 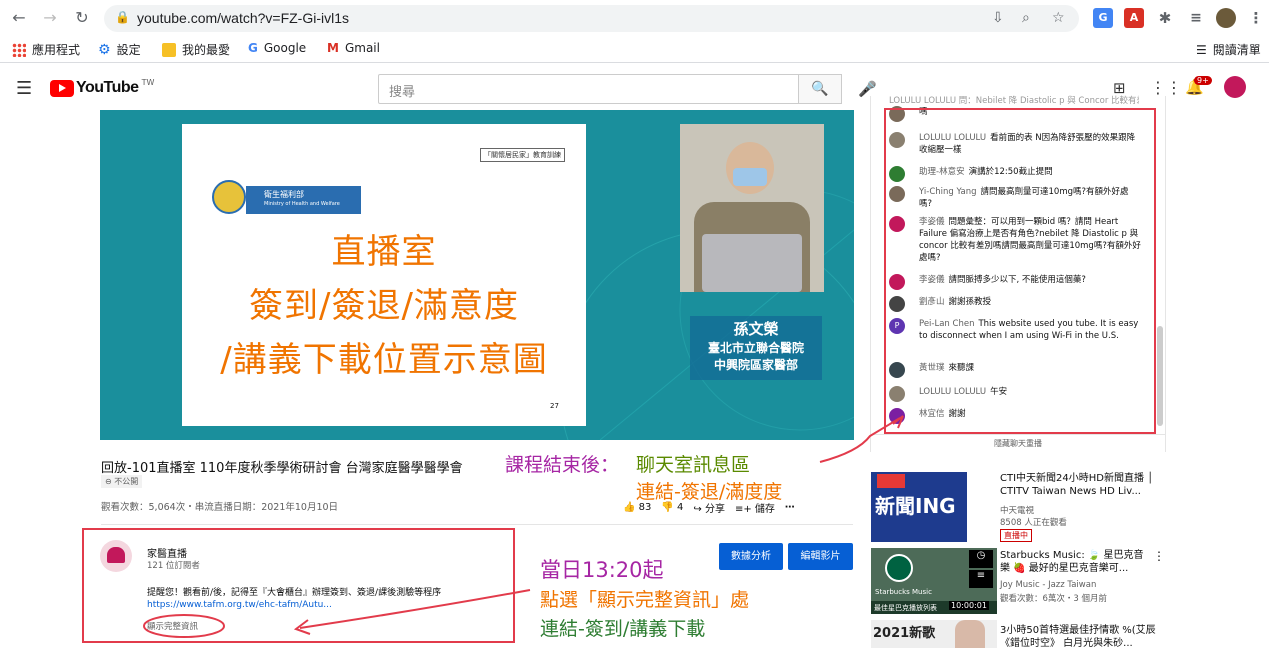 I want to click on annotation-show-more-2: 點選「顯示完整資訊」處, so click(x=645, y=600).